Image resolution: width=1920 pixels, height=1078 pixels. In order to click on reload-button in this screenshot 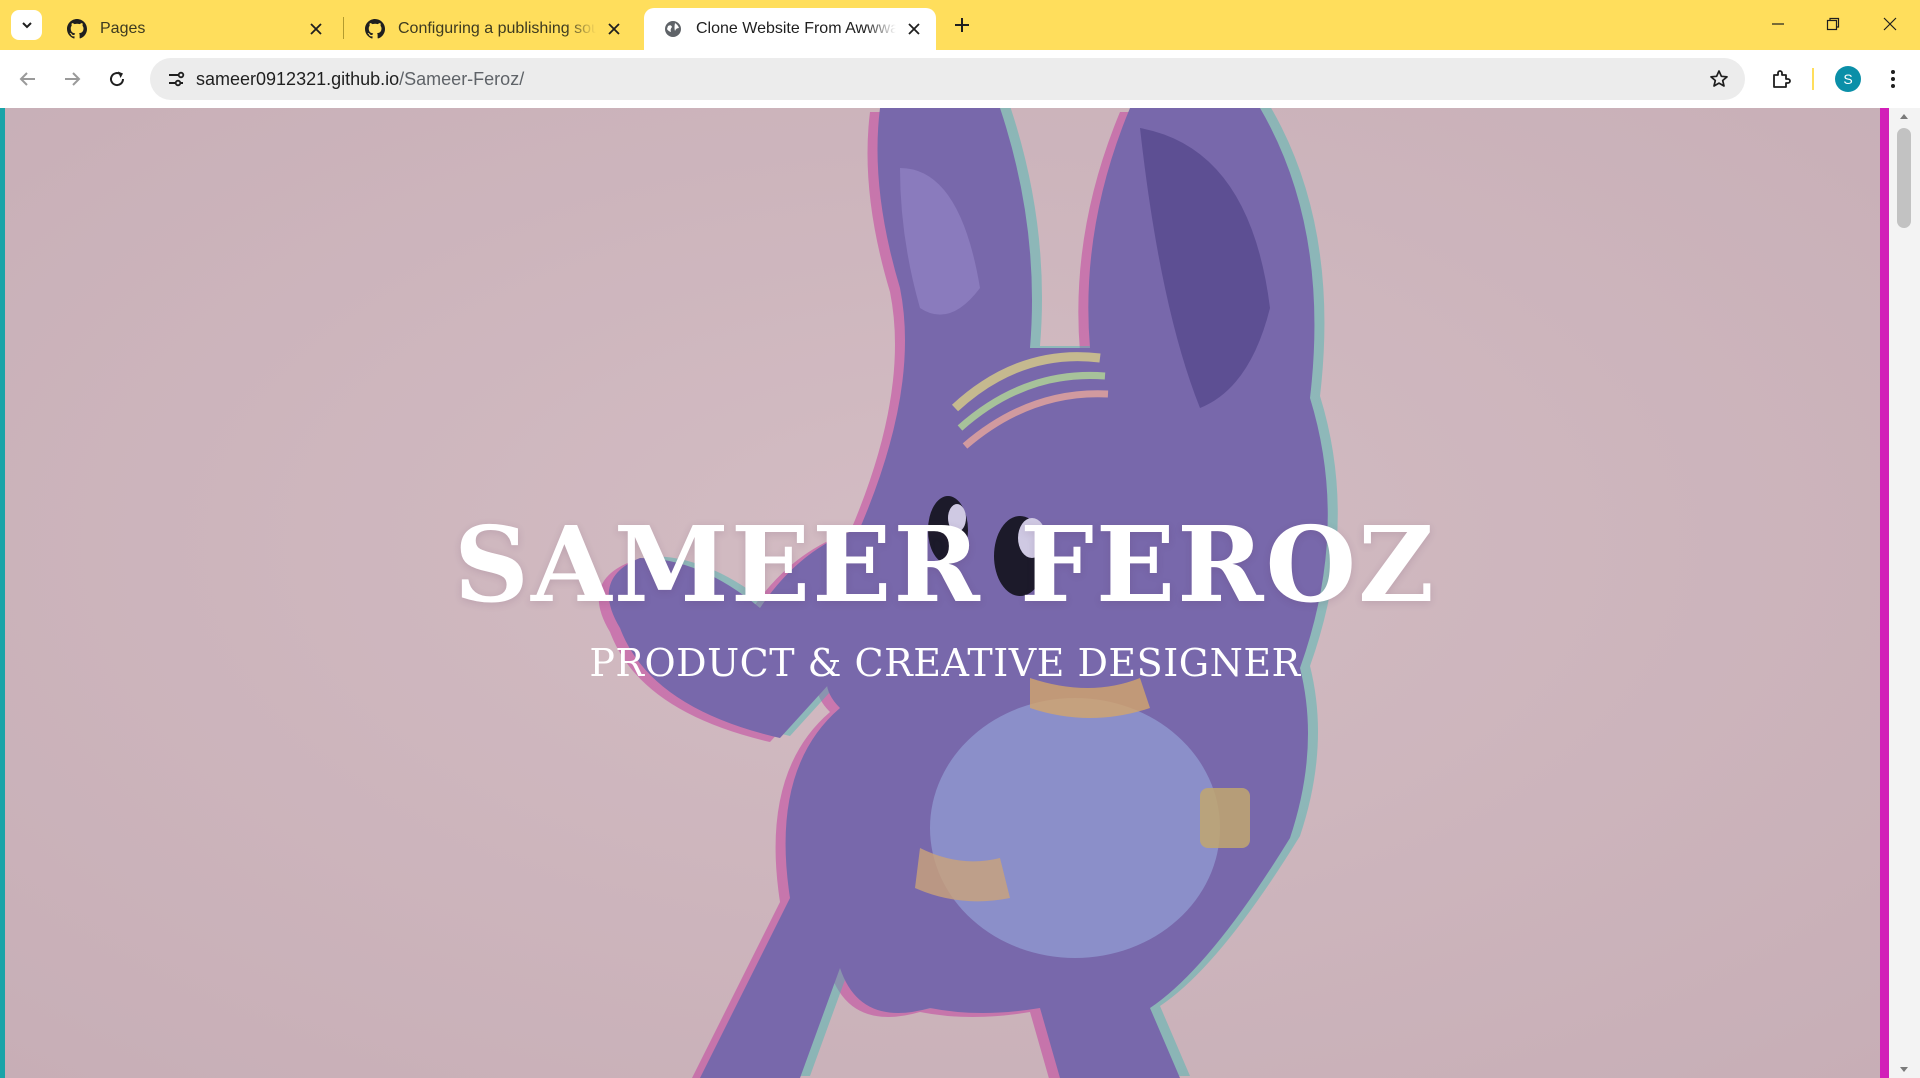, I will do `click(117, 79)`.